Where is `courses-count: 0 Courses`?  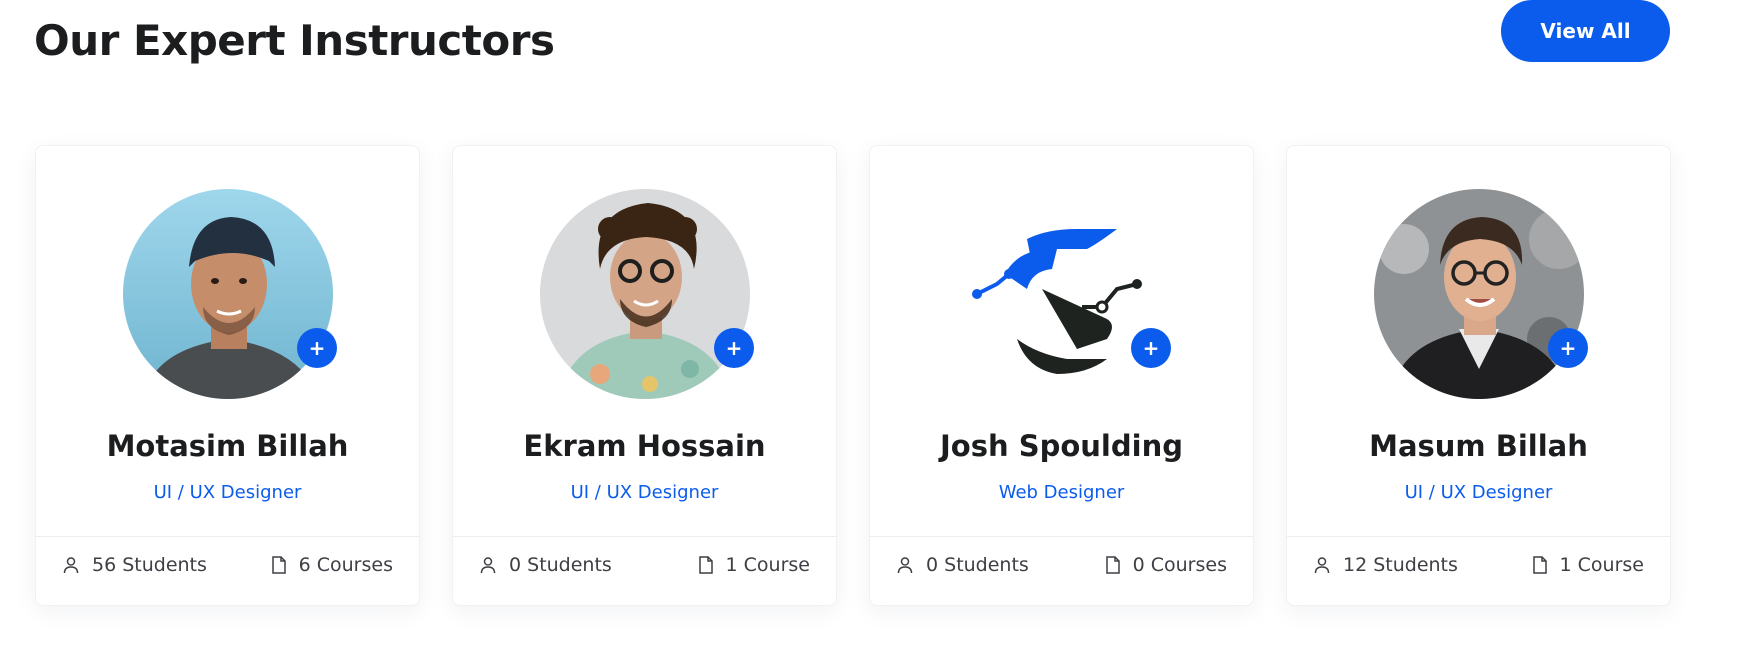 courses-count: 0 Courses is located at coordinates (1166, 565).